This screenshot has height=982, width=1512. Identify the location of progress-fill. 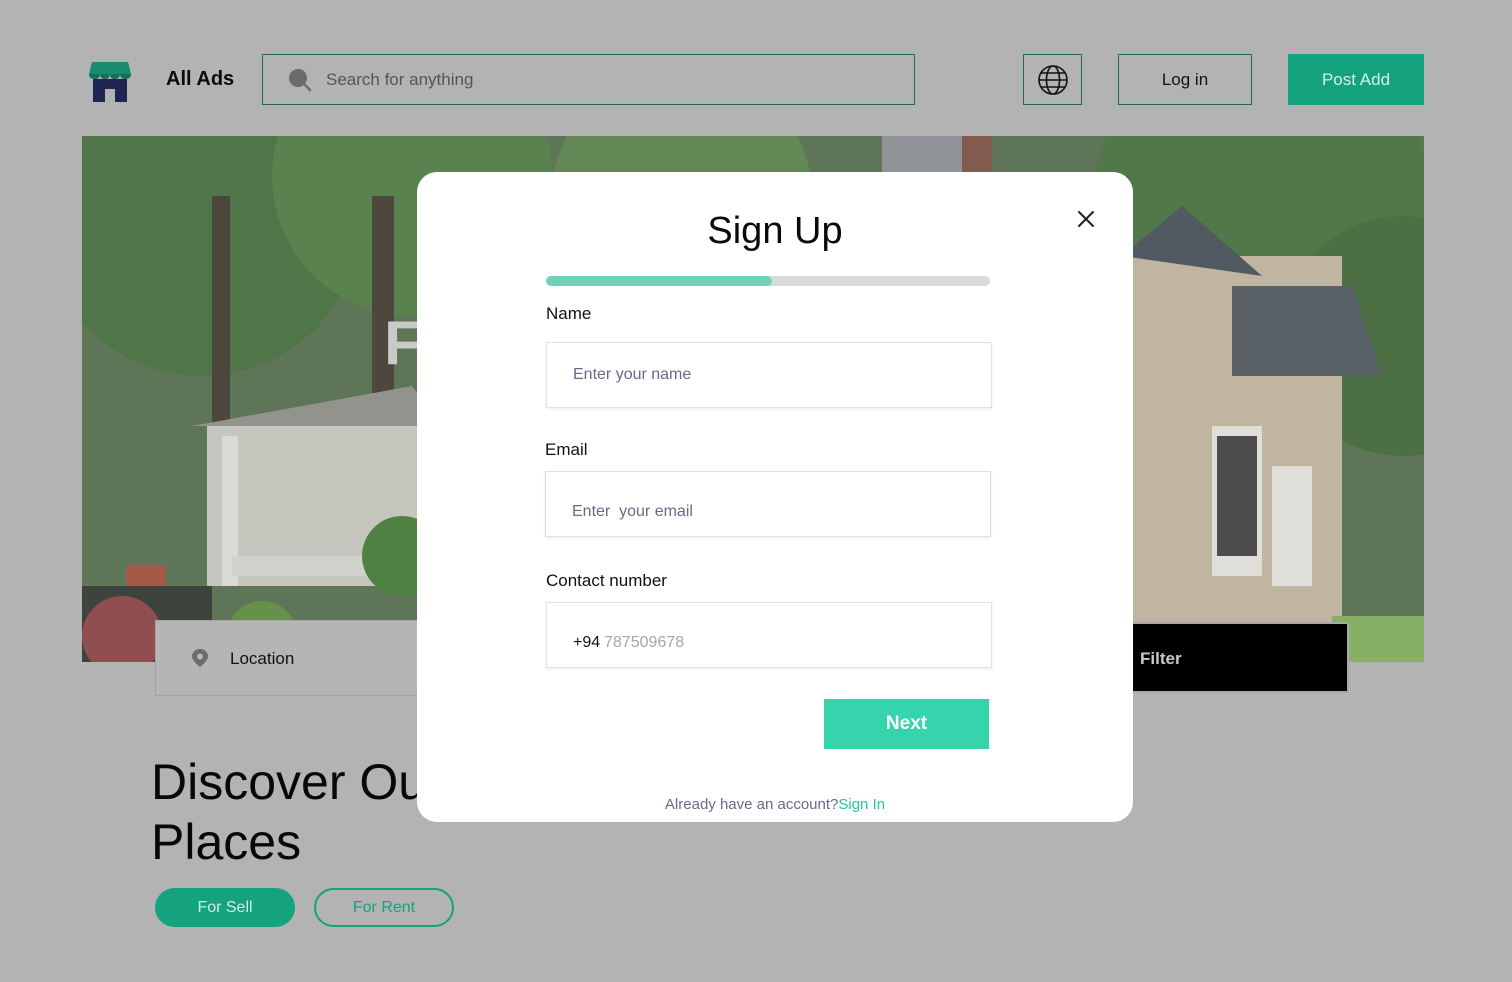
(659, 281).